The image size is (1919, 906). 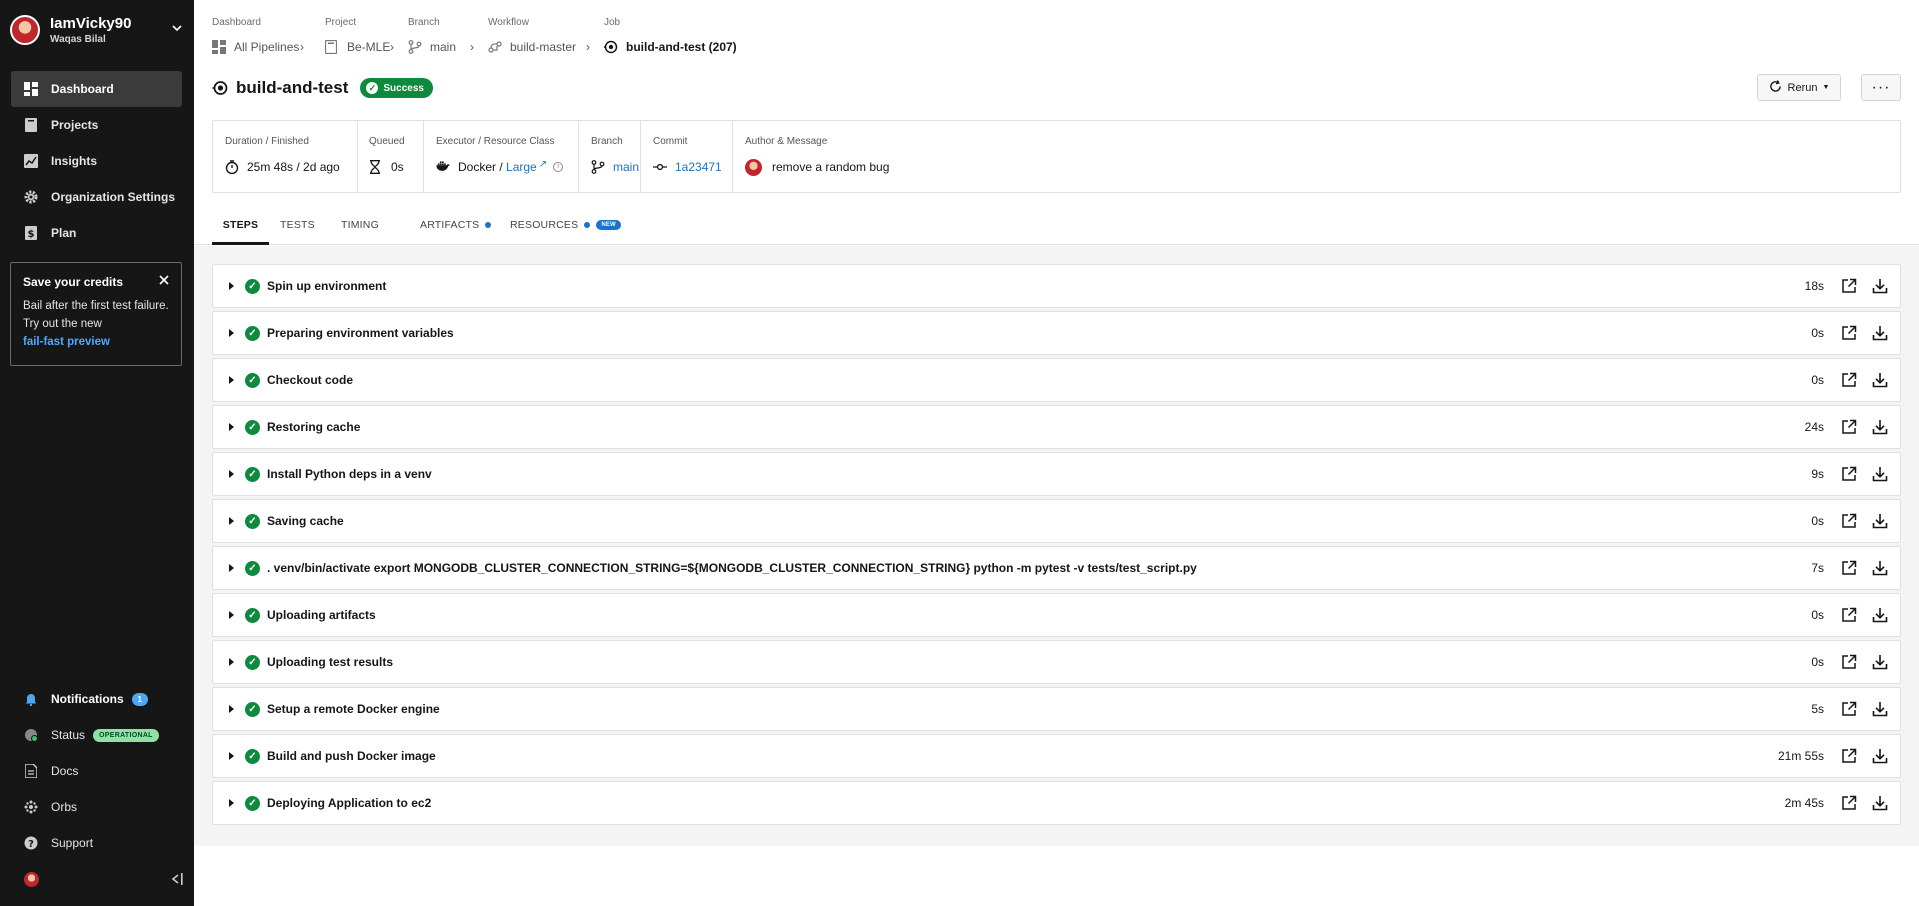 I want to click on avatar, so click(x=31, y=879).